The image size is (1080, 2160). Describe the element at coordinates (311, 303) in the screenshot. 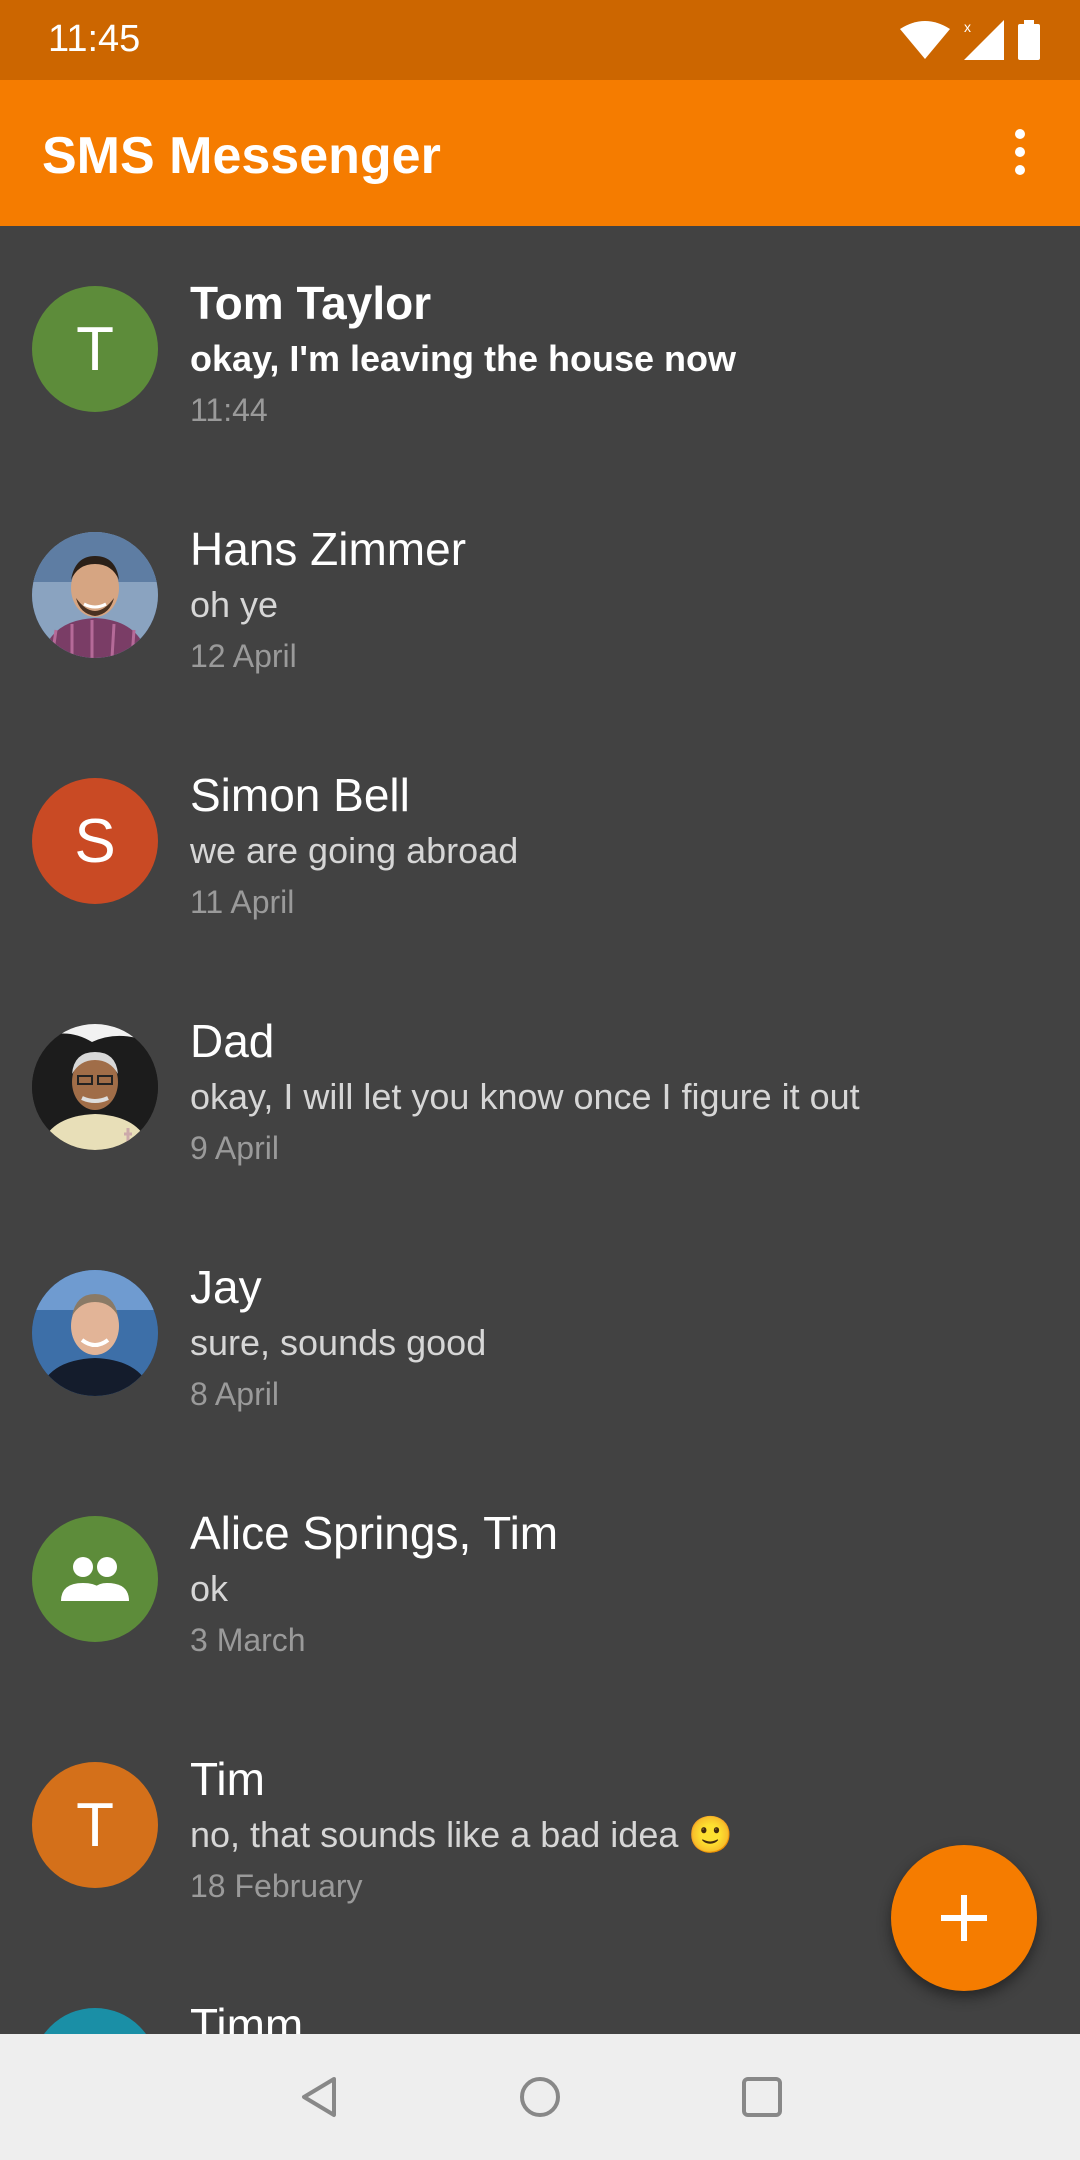

I see `contact-name: Tom Taylor` at that location.